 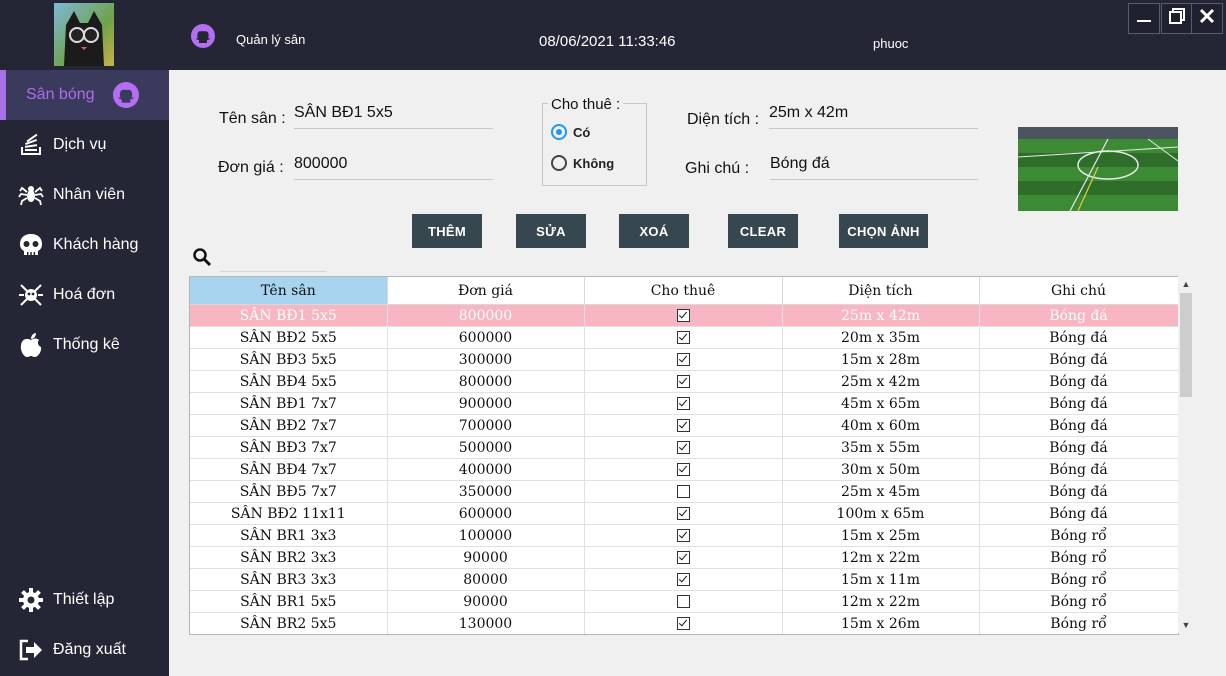 What do you see at coordinates (881, 491) in the screenshot?
I see `cell-dien-tich: 25m x 45m` at bounding box center [881, 491].